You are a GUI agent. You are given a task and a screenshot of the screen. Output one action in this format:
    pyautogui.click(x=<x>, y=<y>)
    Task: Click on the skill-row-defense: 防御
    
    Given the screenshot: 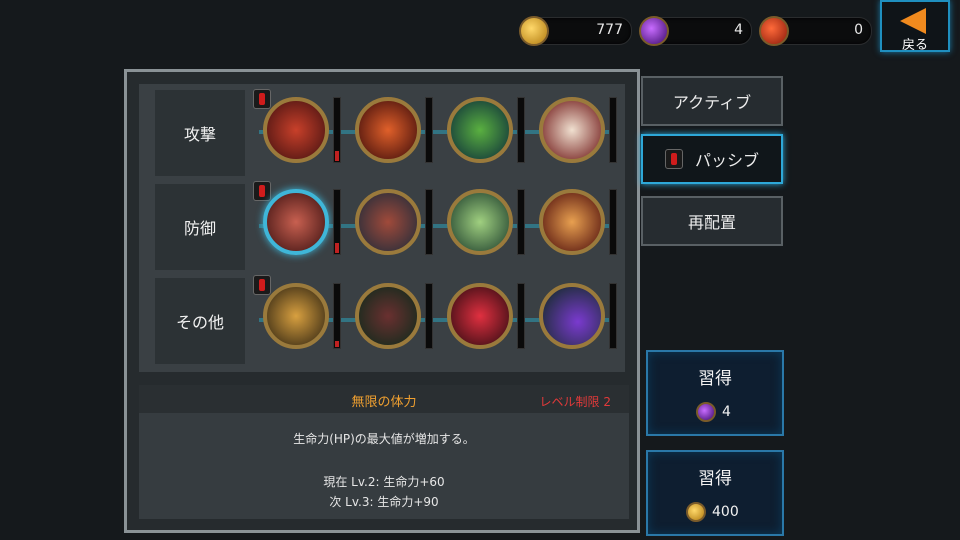 What is the action you would take?
    pyautogui.click(x=382, y=227)
    